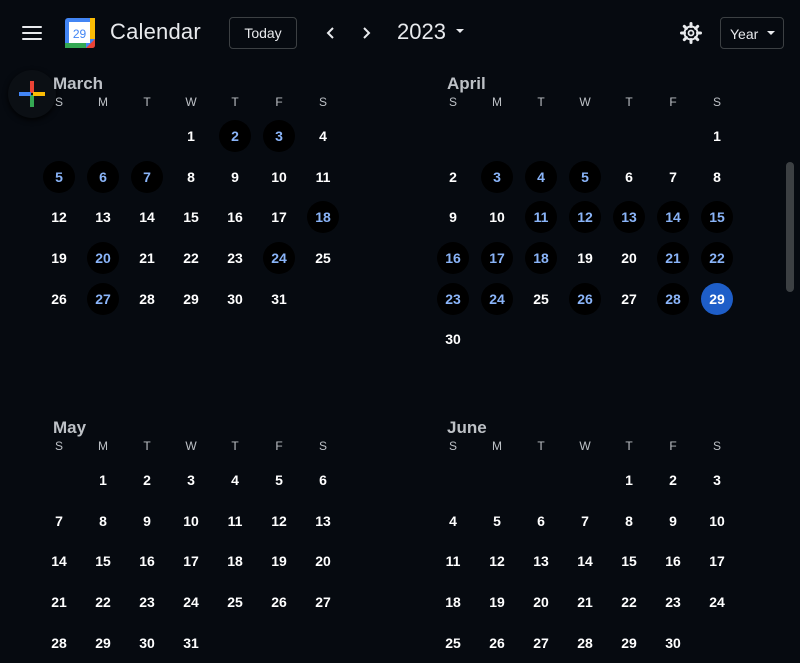 The height and width of the screenshot is (663, 800). What do you see at coordinates (263, 33) in the screenshot?
I see `today-button: Today` at bounding box center [263, 33].